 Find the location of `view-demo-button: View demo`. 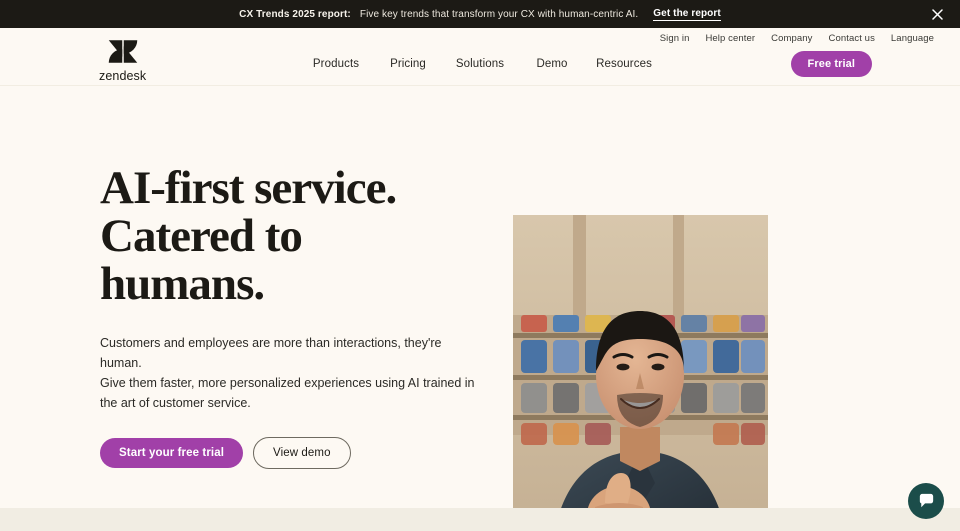

view-demo-button: View demo is located at coordinates (302, 453).